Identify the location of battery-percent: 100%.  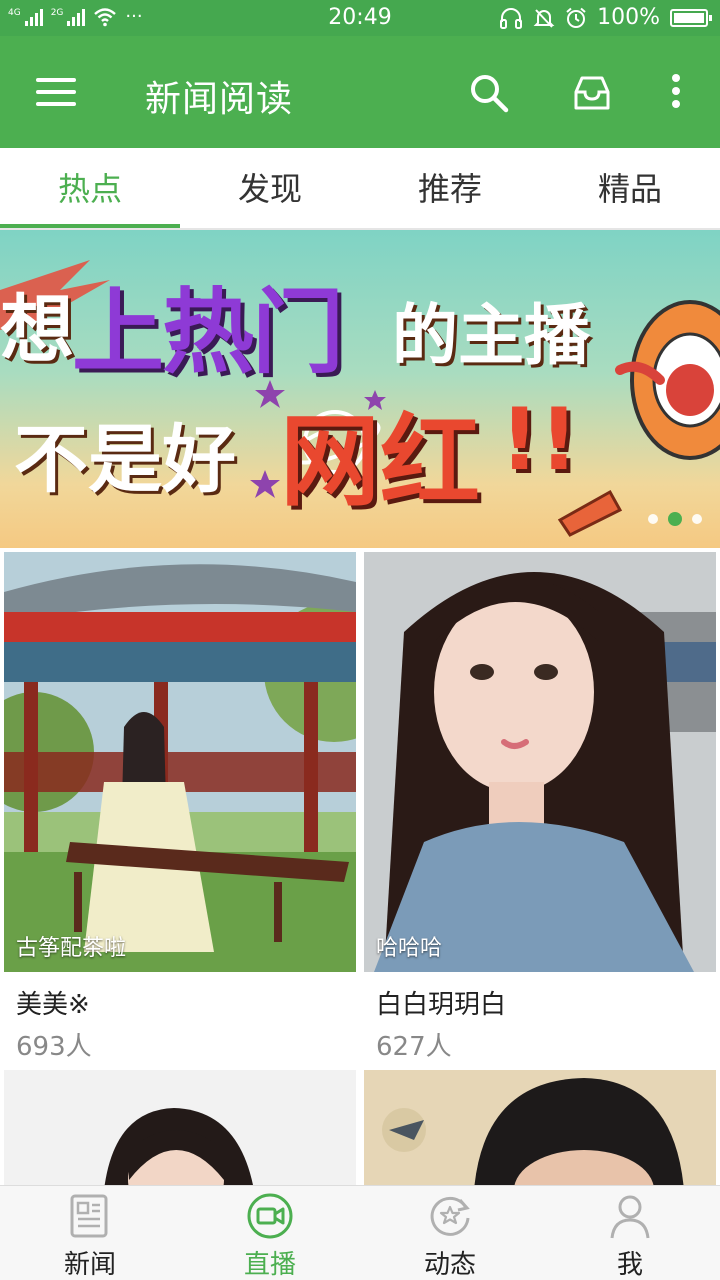
(628, 17).